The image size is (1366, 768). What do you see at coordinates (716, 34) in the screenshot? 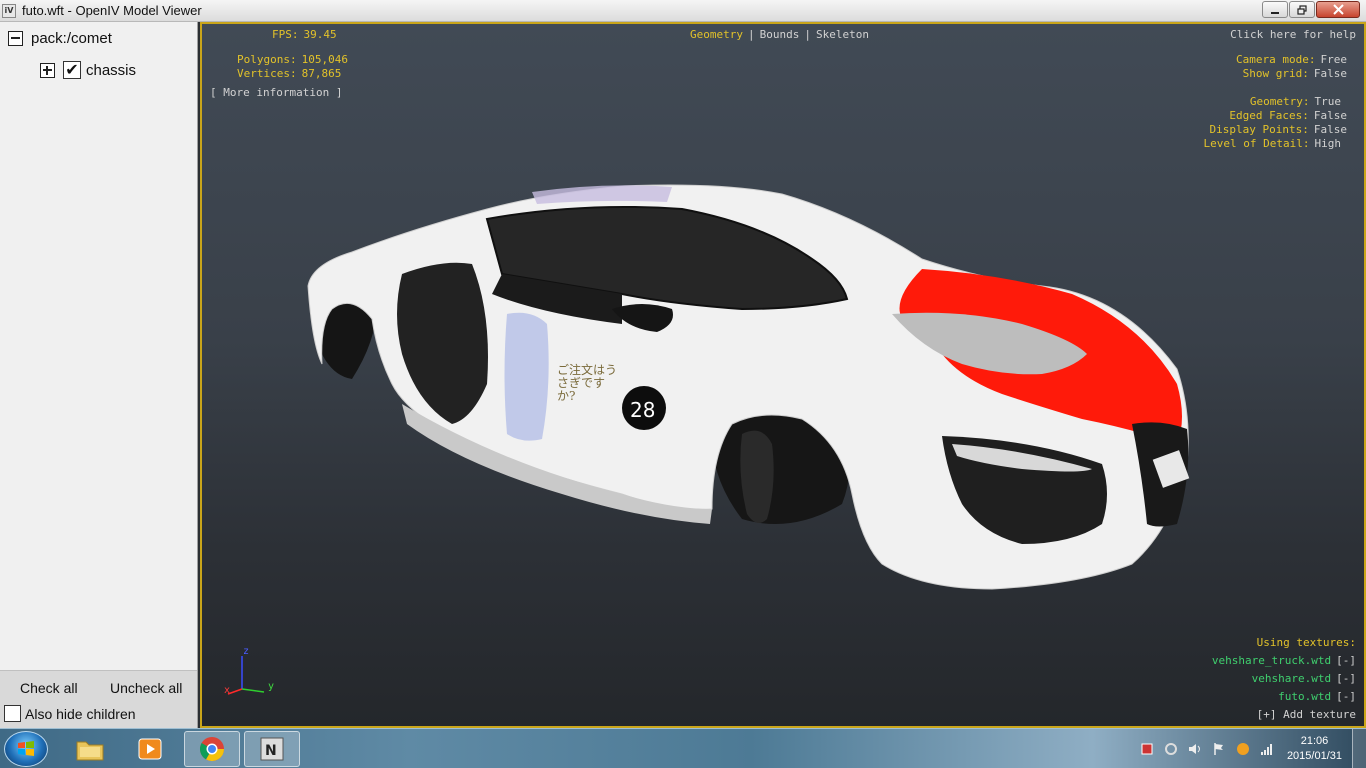
I see `mode-geometry-link: Geometry` at bounding box center [716, 34].